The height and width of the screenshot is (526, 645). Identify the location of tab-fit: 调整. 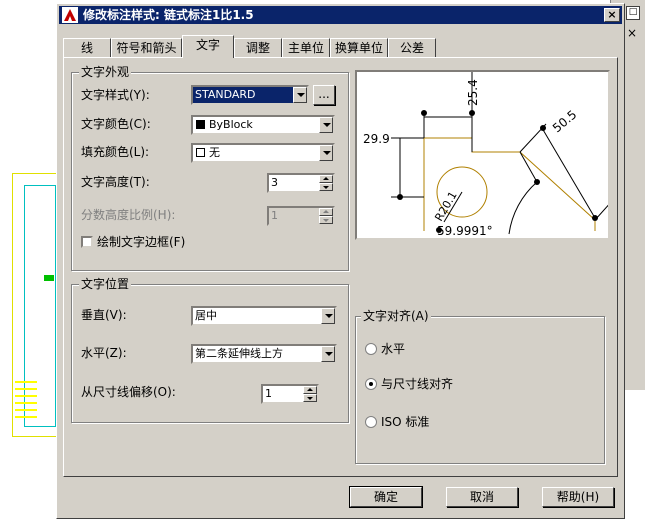
(258, 47).